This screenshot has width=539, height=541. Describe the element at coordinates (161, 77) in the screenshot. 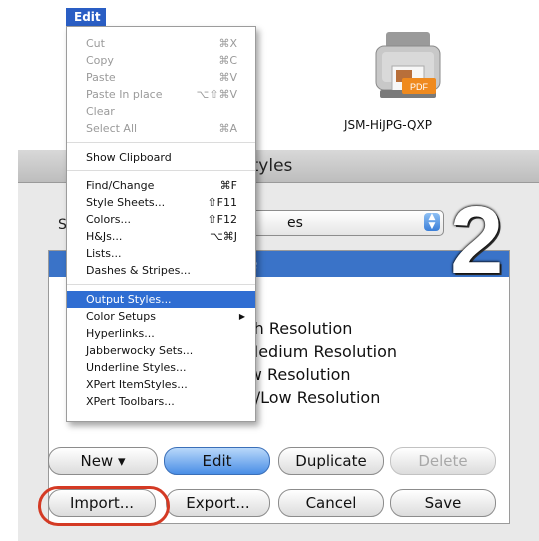

I see `menu-item-paste: Paste ⌘V` at that location.